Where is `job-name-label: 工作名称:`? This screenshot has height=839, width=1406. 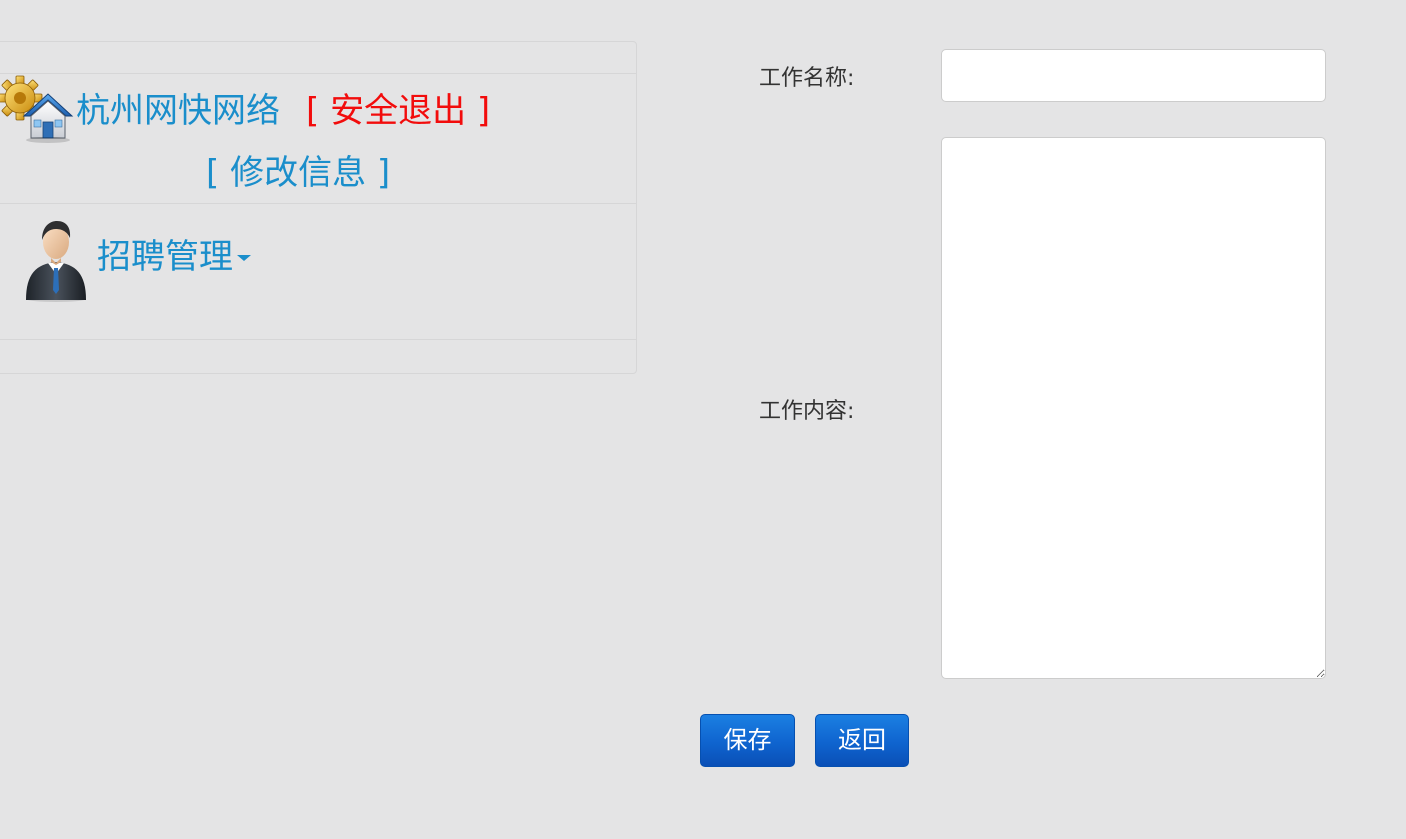 job-name-label: 工作名称: is located at coordinates (807, 78).